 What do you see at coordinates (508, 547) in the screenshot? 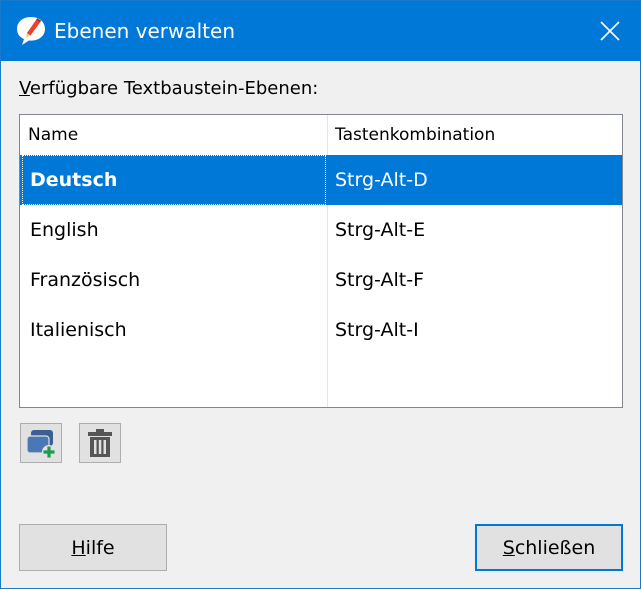
I see `close-button-accel: S` at bounding box center [508, 547].